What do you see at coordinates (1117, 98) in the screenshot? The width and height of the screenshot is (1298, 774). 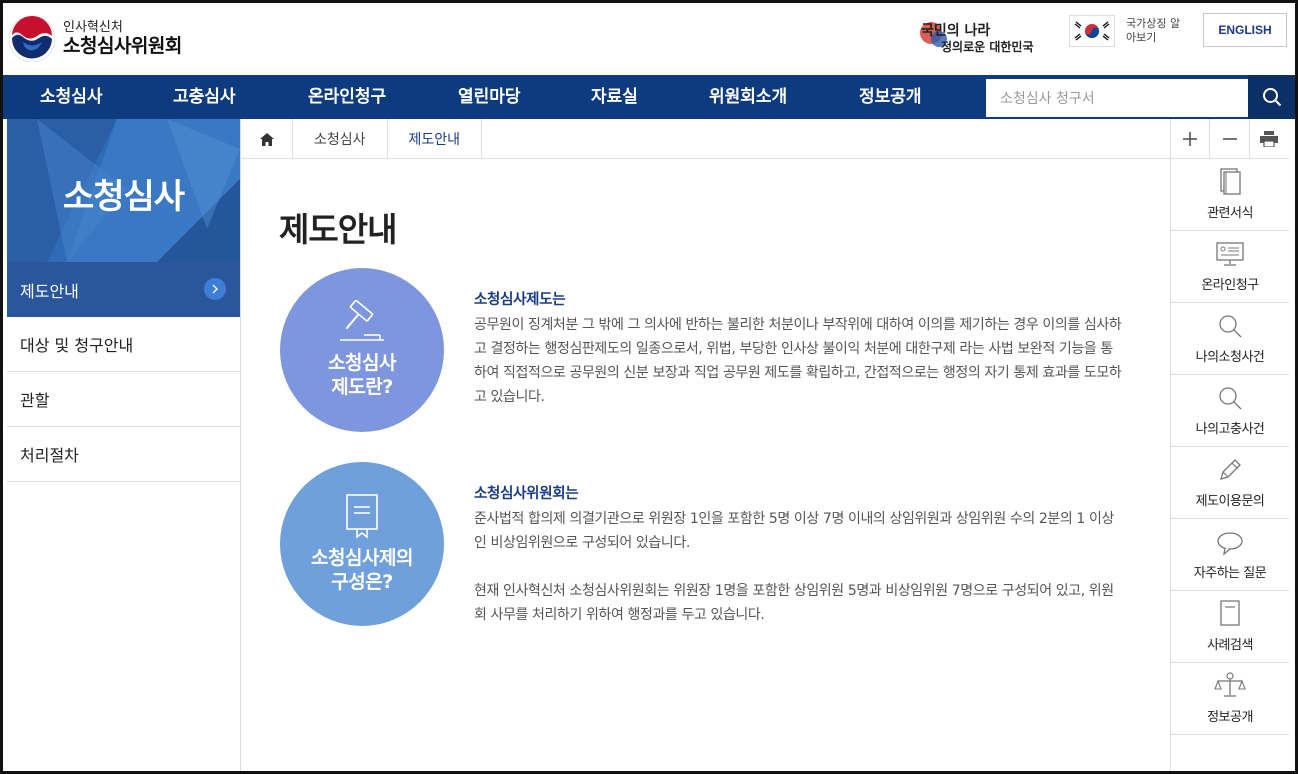 I see `search-input: 소청심사 청구서` at bounding box center [1117, 98].